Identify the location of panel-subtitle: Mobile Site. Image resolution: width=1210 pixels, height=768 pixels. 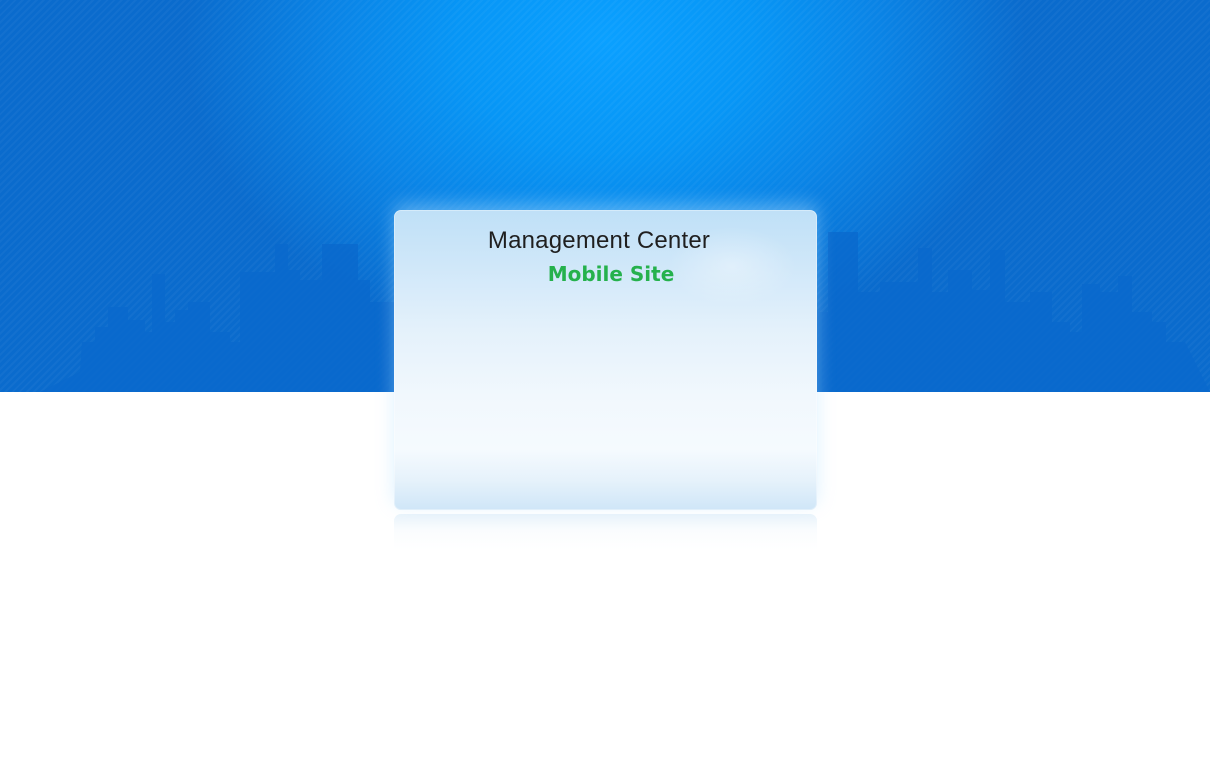
(611, 274).